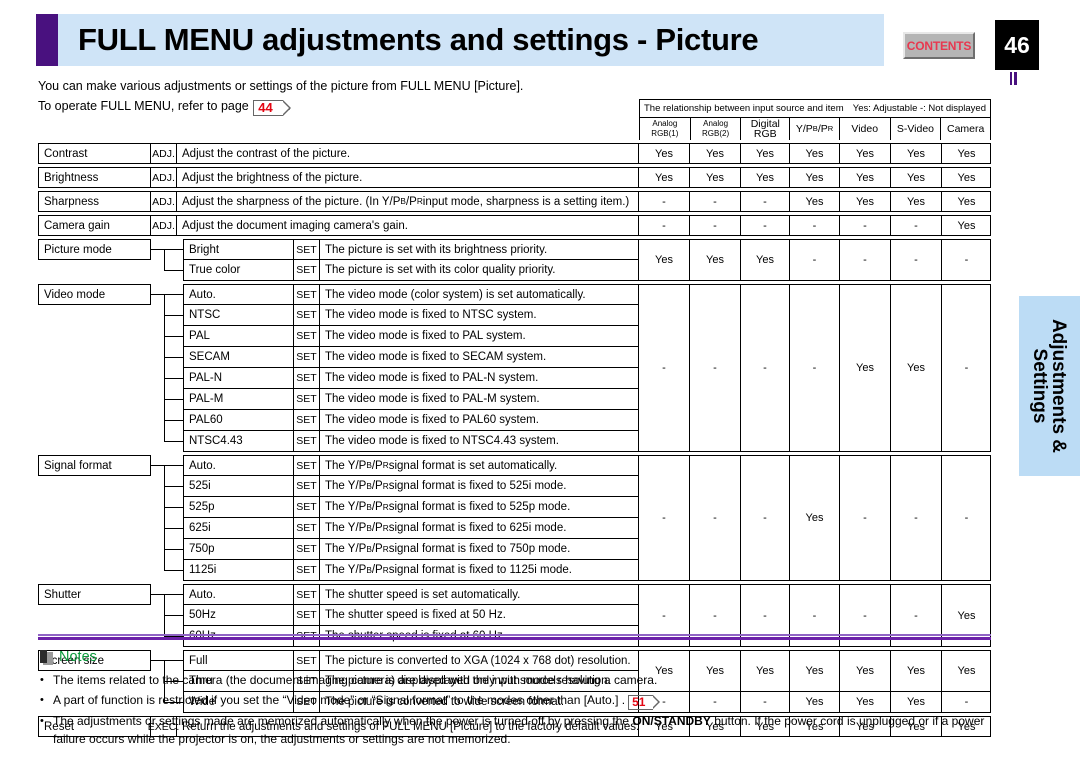  What do you see at coordinates (94, 294) in the screenshot?
I see `group-item-name: Video mode` at bounding box center [94, 294].